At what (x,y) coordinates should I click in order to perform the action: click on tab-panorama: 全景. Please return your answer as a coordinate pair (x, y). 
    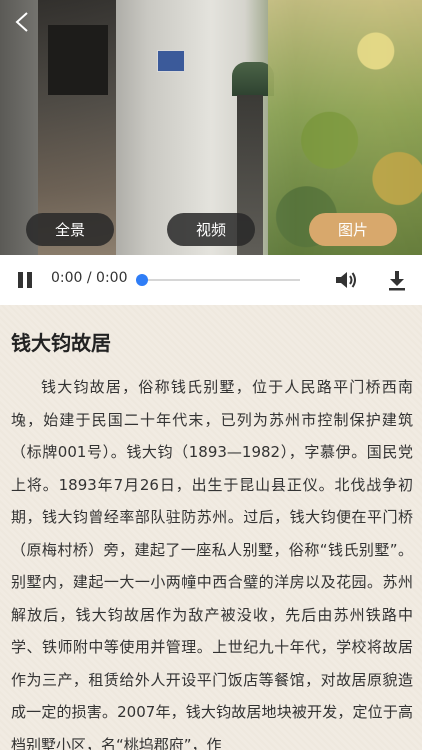
    Looking at the image, I should click on (70, 229).